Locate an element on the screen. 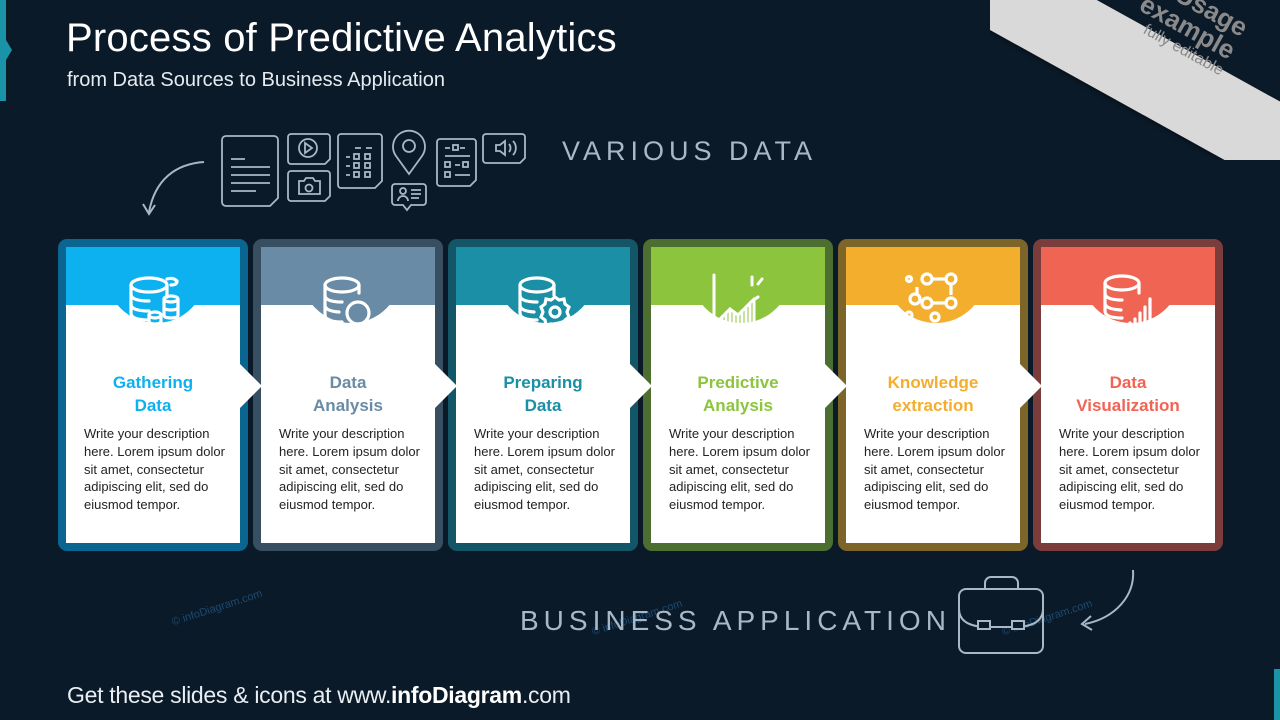 The height and width of the screenshot is (720, 1280). page-title: Process of Predictive Analytics is located at coordinates (341, 38).